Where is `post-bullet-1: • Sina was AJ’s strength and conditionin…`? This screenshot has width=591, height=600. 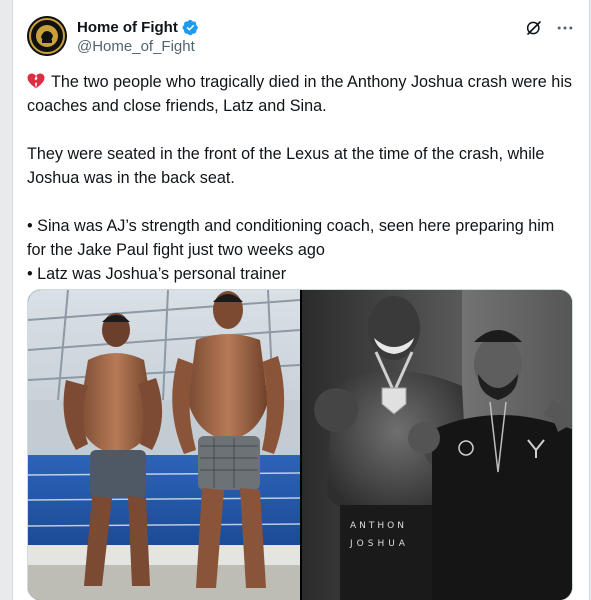 post-bullet-1: • Sina was AJ’s strength and conditionin… is located at coordinates (291, 238).